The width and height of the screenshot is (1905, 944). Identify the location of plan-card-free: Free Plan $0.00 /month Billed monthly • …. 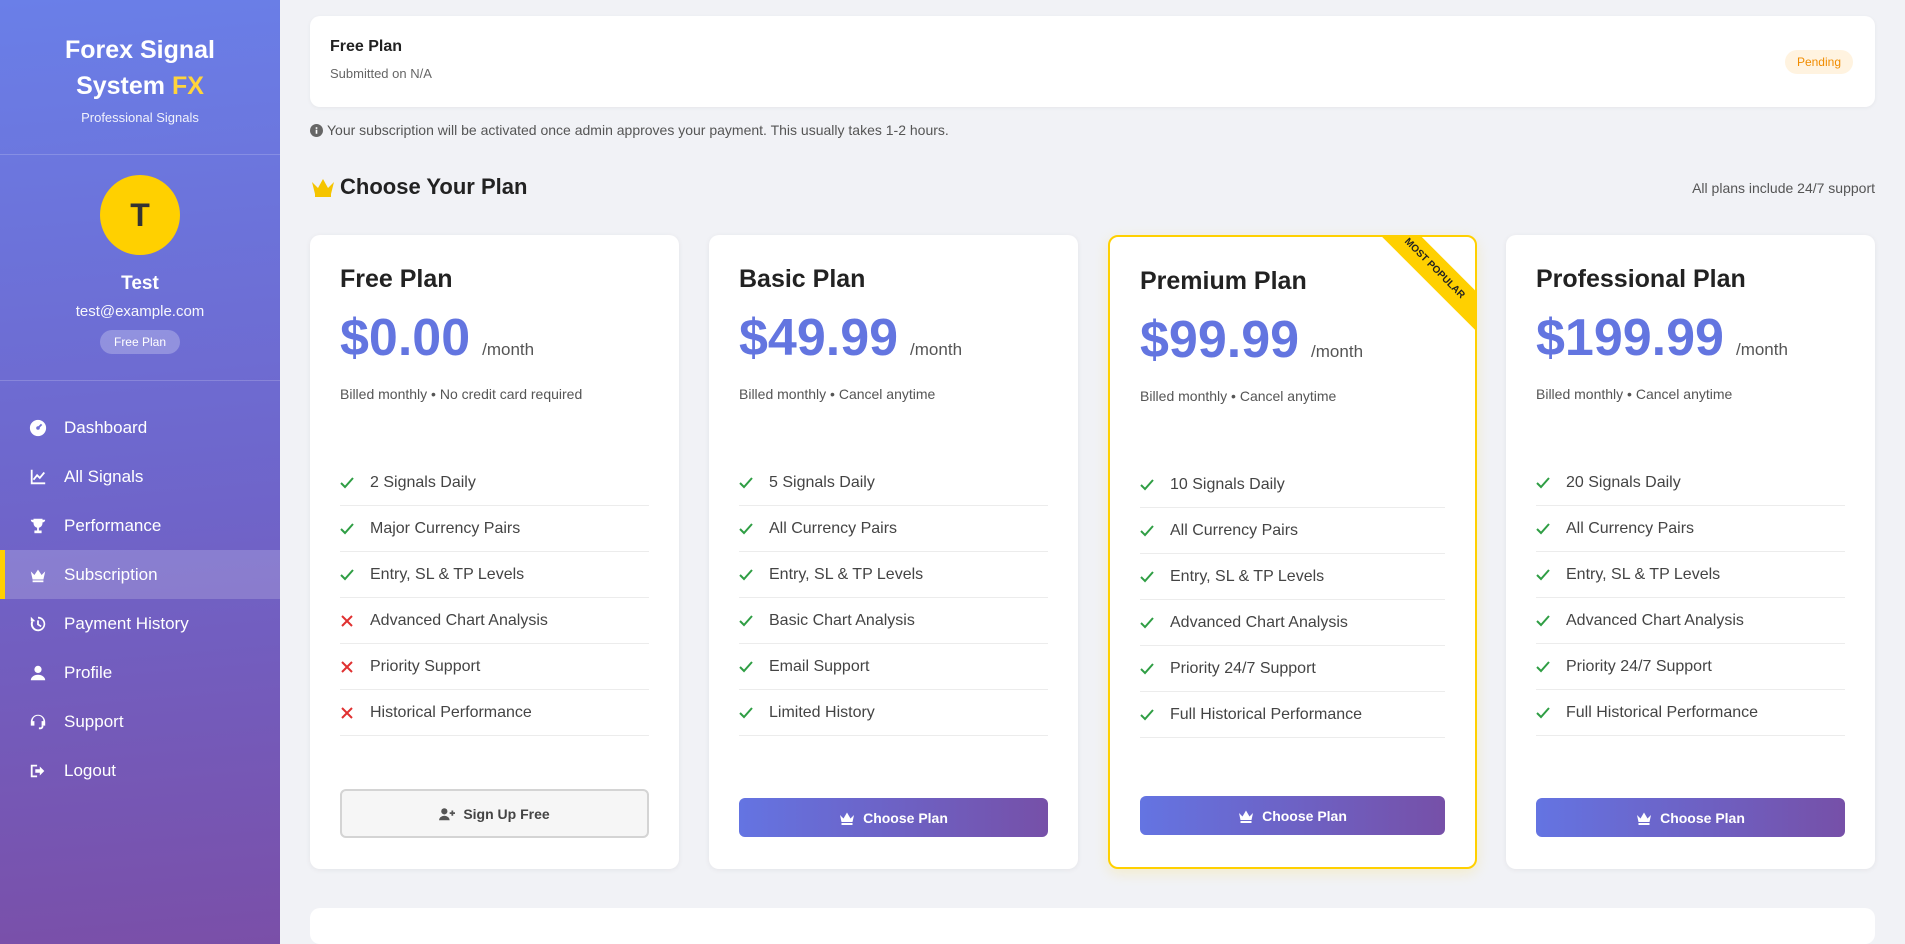
(494, 552).